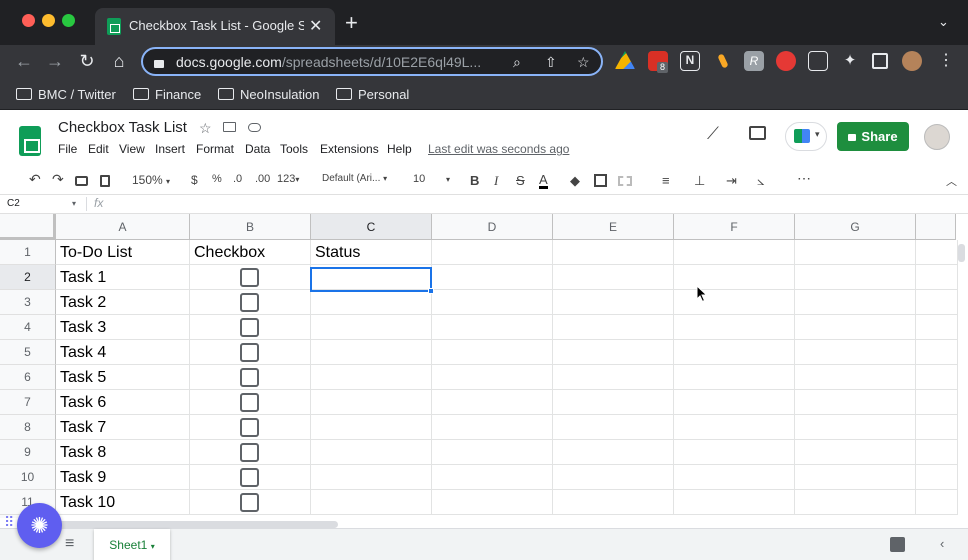  What do you see at coordinates (13, 203) in the screenshot?
I see `name-box: C2` at bounding box center [13, 203].